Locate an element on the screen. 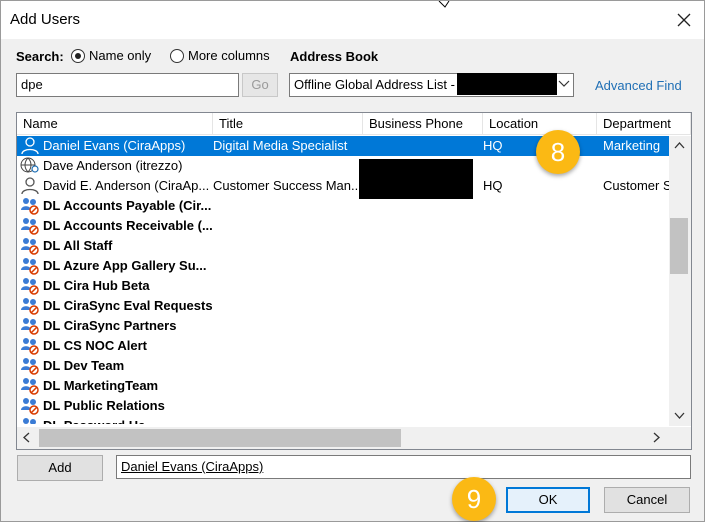 Image resolution: width=705 pixels, height=522 pixels. row-name: DL All Staff is located at coordinates (78, 245).